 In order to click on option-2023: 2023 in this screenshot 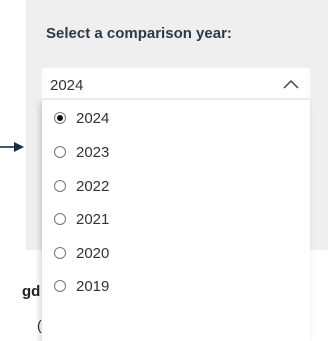, I will do `click(174, 152)`.